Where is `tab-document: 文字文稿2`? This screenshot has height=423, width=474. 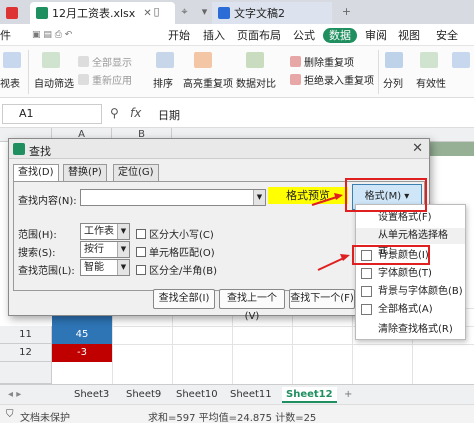 tab-document: 文字文稿2 is located at coordinates (272, 13).